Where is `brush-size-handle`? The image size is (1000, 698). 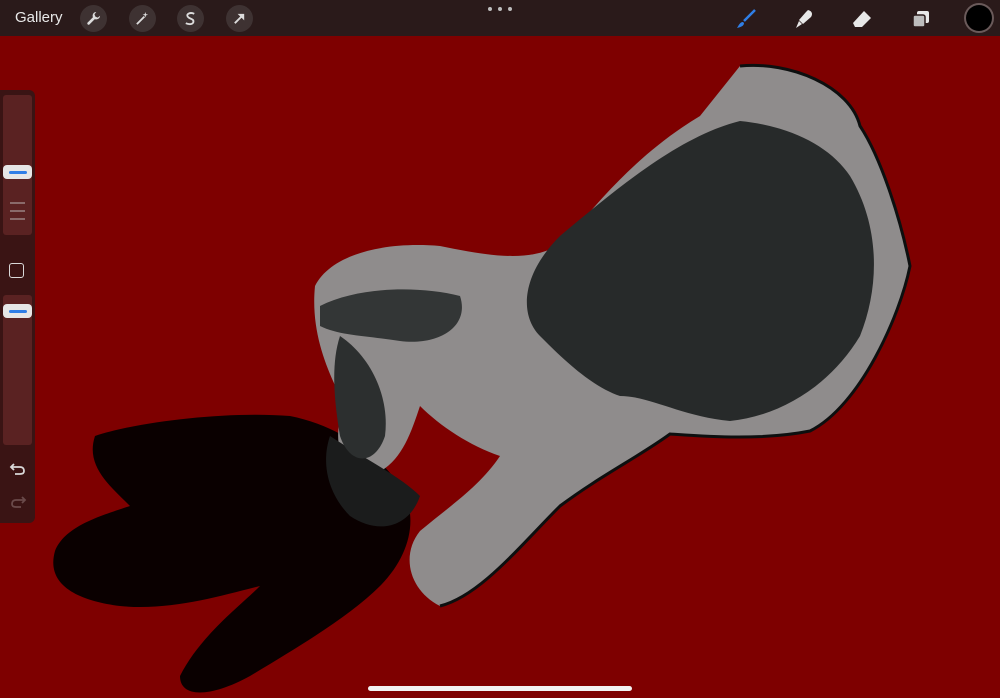 brush-size-handle is located at coordinates (17, 172).